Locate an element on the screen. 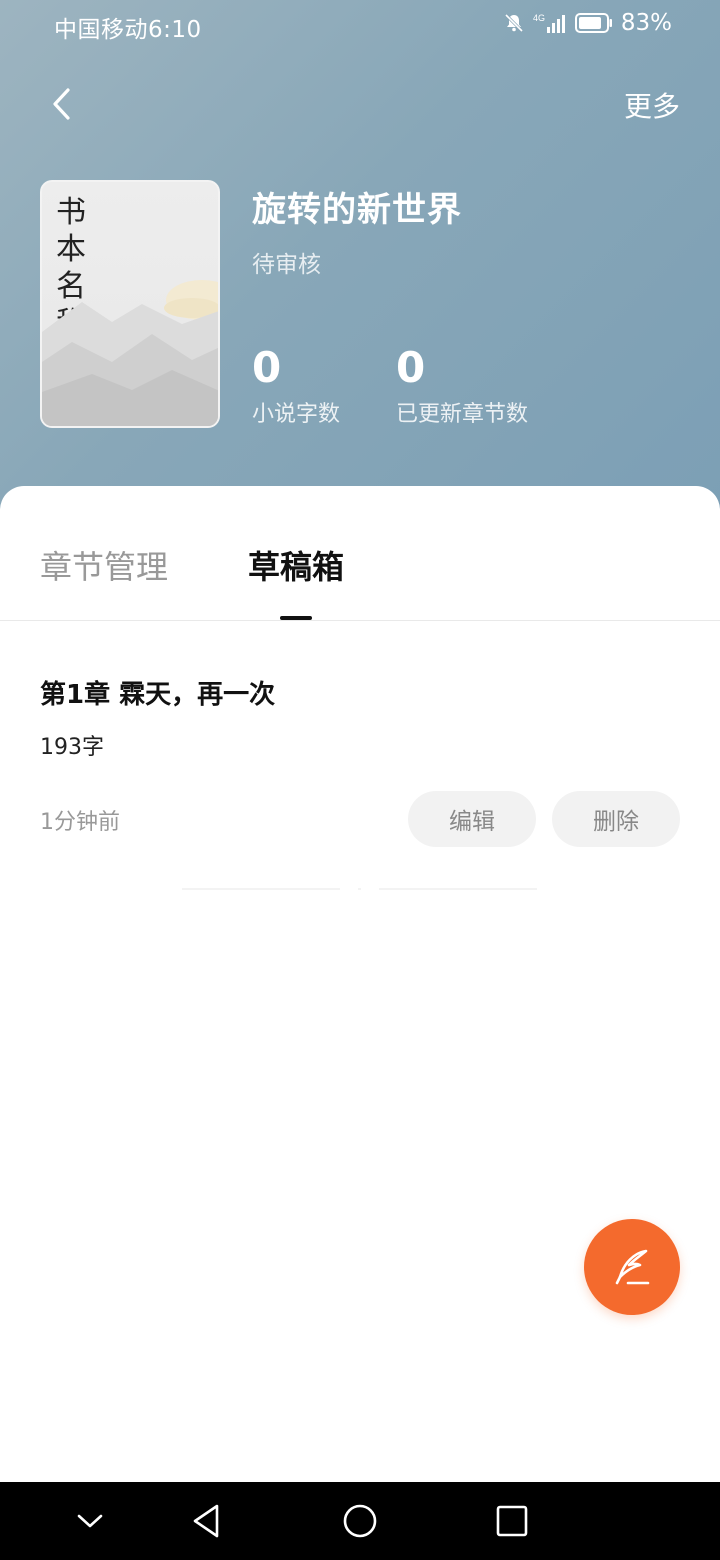 The width and height of the screenshot is (720, 1560). delete-button: 删除 is located at coordinates (616, 819).